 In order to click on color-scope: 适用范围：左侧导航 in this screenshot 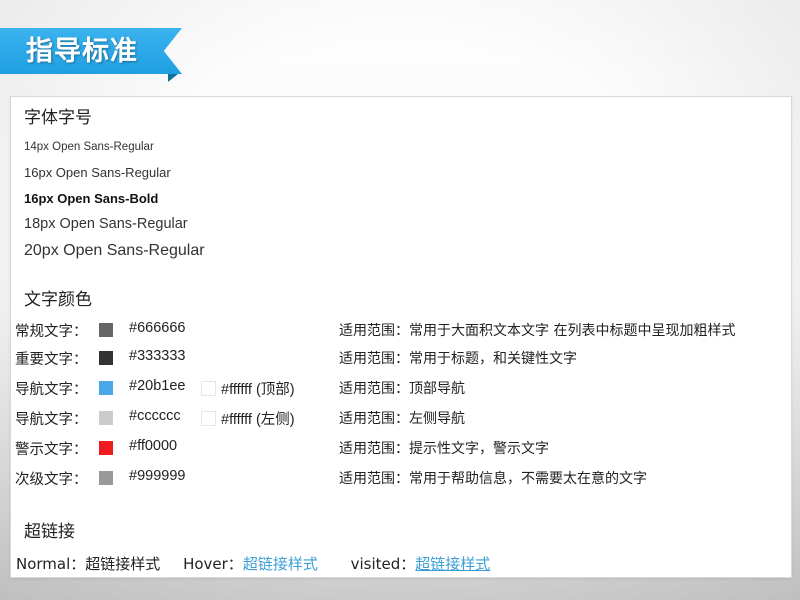, I will do `click(402, 419)`.